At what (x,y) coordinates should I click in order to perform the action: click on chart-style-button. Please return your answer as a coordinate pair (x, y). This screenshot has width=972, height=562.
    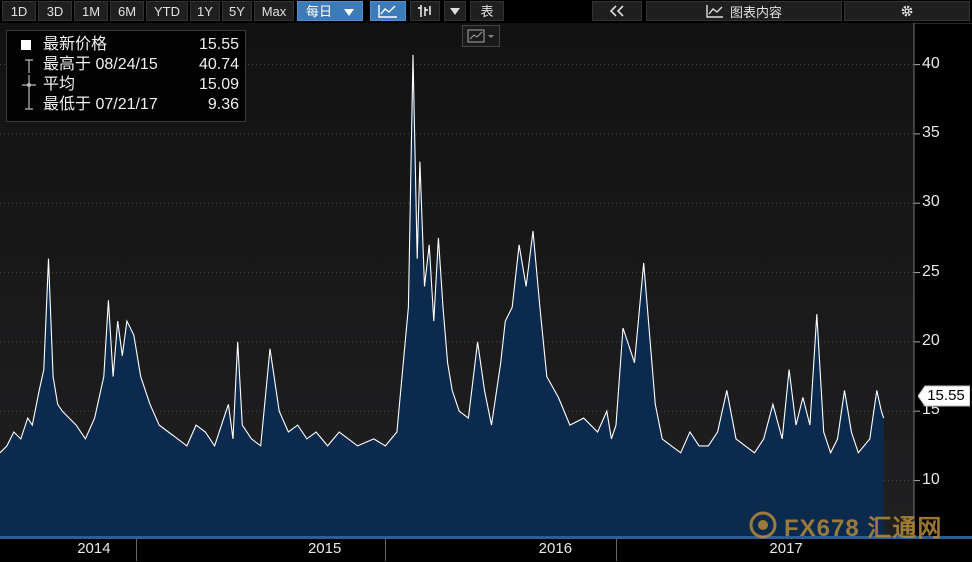
    Looking at the image, I should click on (481, 36).